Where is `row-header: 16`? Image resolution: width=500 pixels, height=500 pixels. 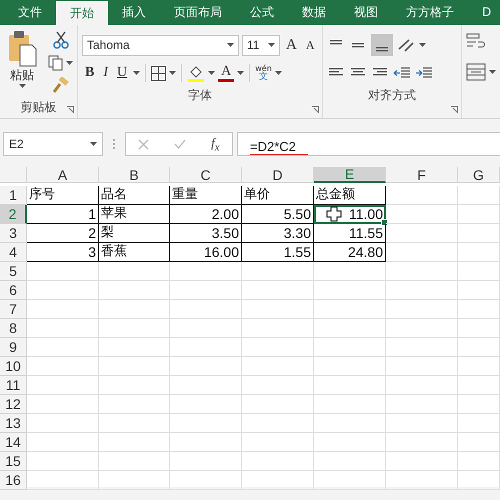 row-header: 16 is located at coordinates (13, 480).